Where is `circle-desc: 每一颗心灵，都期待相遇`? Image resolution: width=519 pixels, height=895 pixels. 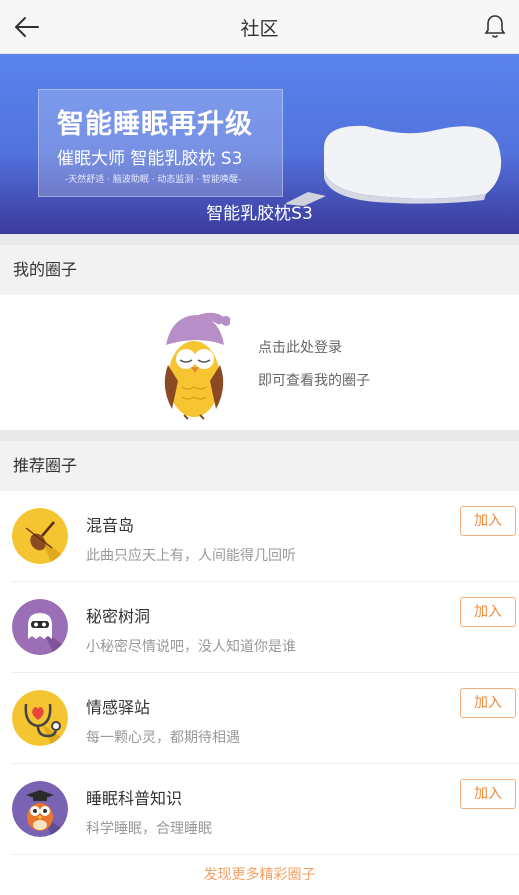
circle-desc: 每一颗心灵，都期待相遇 is located at coordinates (163, 738).